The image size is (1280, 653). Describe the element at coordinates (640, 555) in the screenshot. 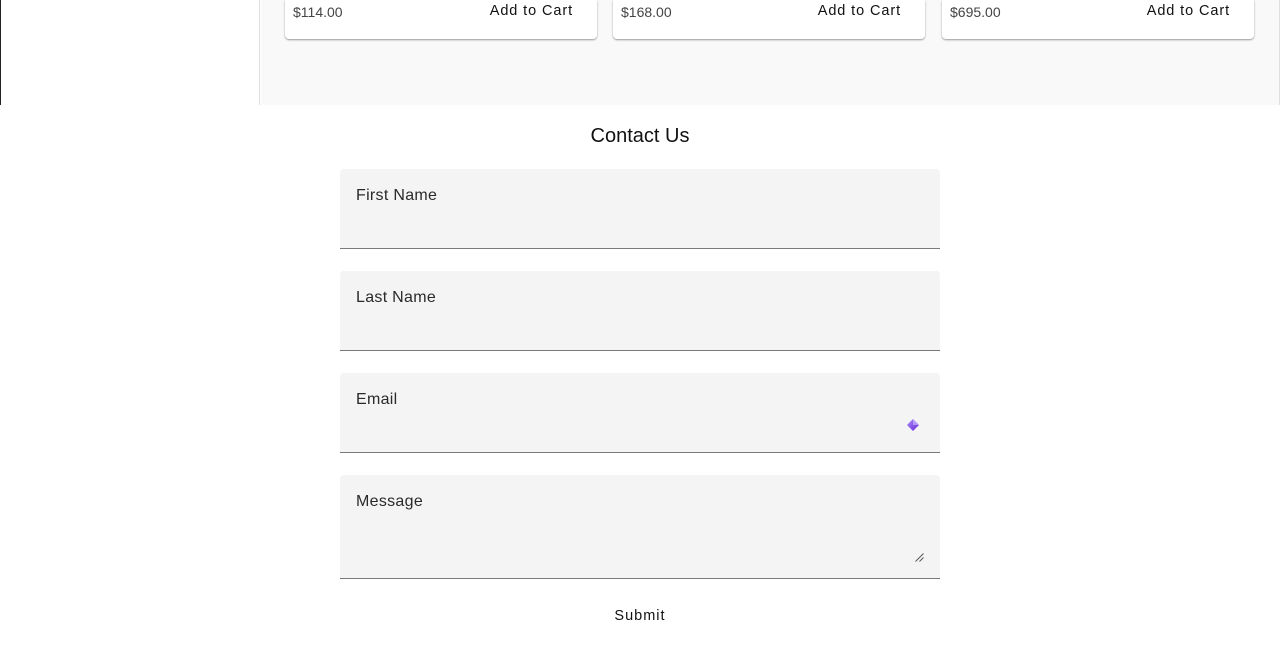

I see `message-textarea` at that location.